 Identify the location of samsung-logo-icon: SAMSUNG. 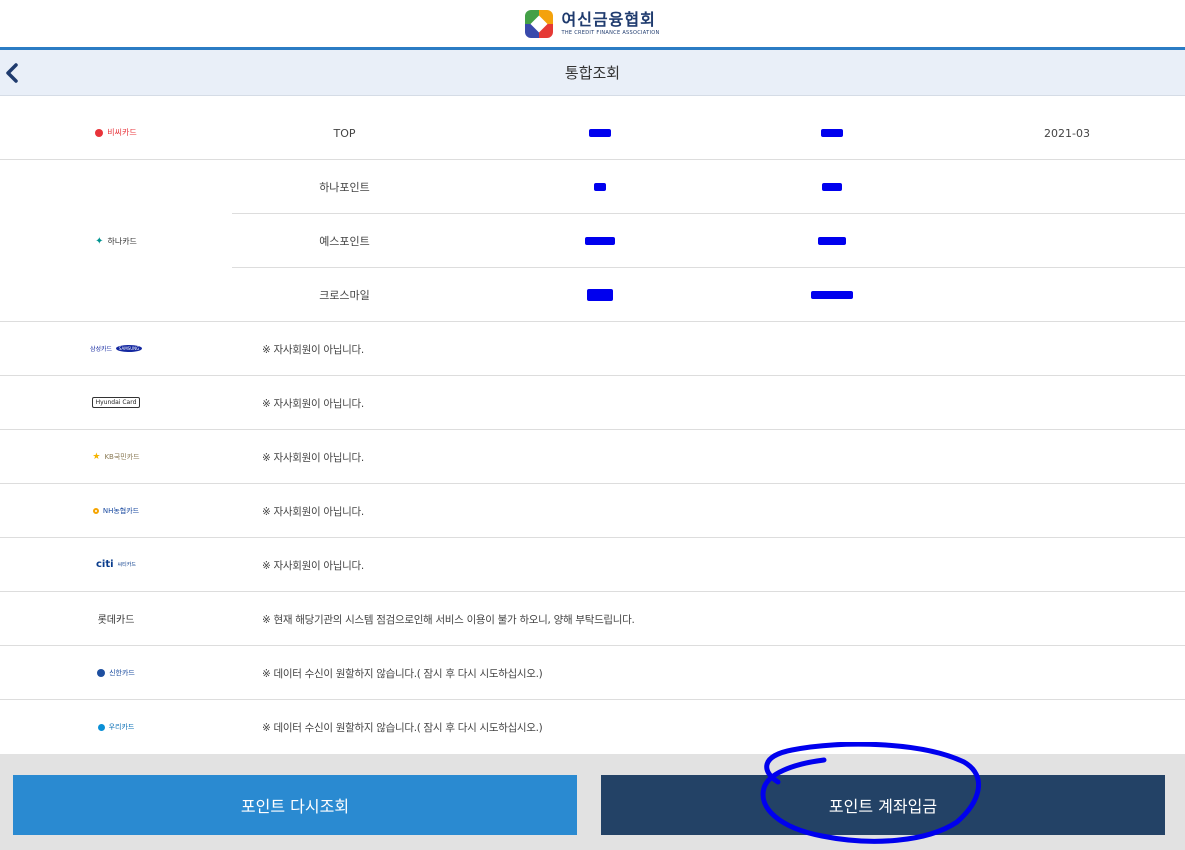
(129, 348).